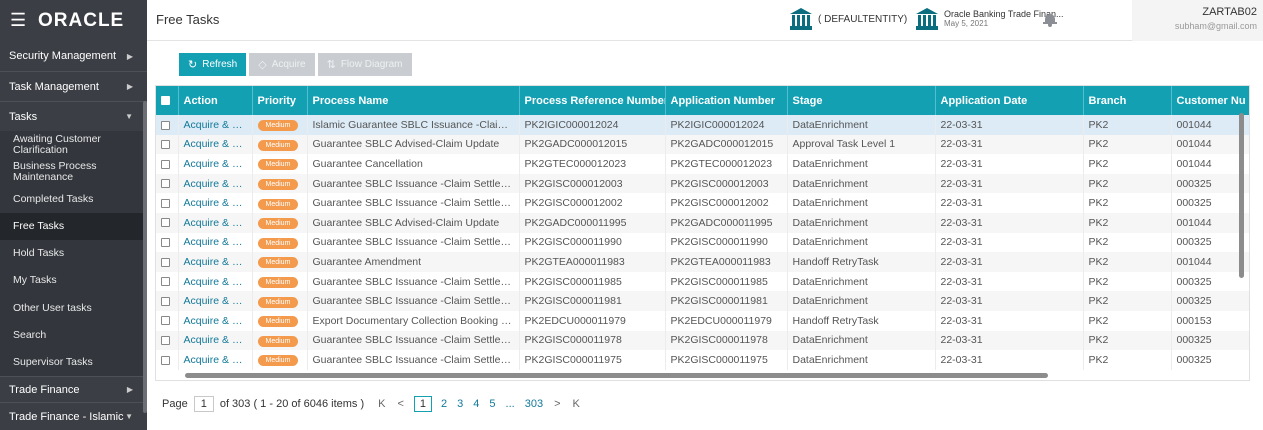  Describe the element at coordinates (861, 100) in the screenshot. I see `column-header: Stage` at that location.